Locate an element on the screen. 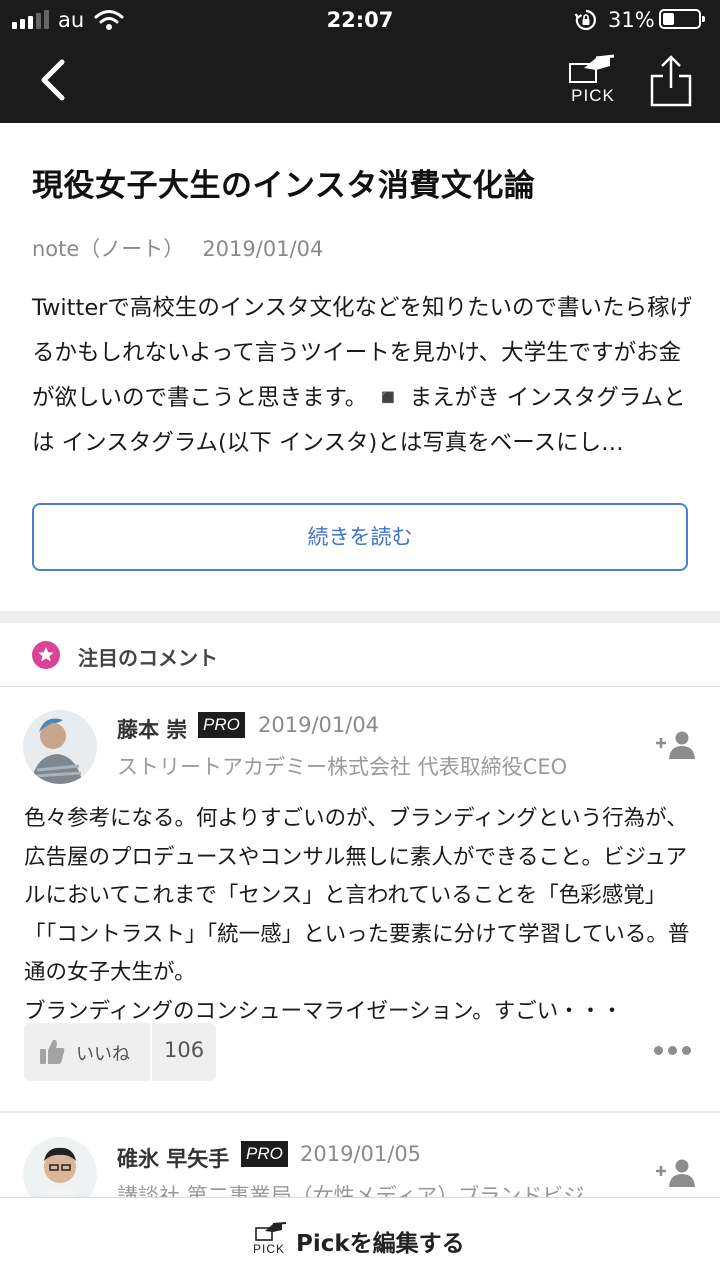 The width and height of the screenshot is (720, 1282). bottom-bar: PICK Pickを編集する is located at coordinates (360, 1239).